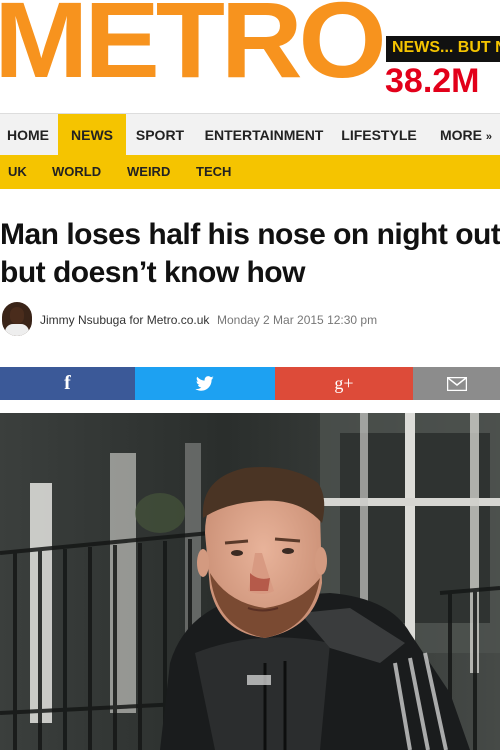  I want to click on publish-date: Monday 2 Mar 2015 12:30 pm, so click(297, 320).